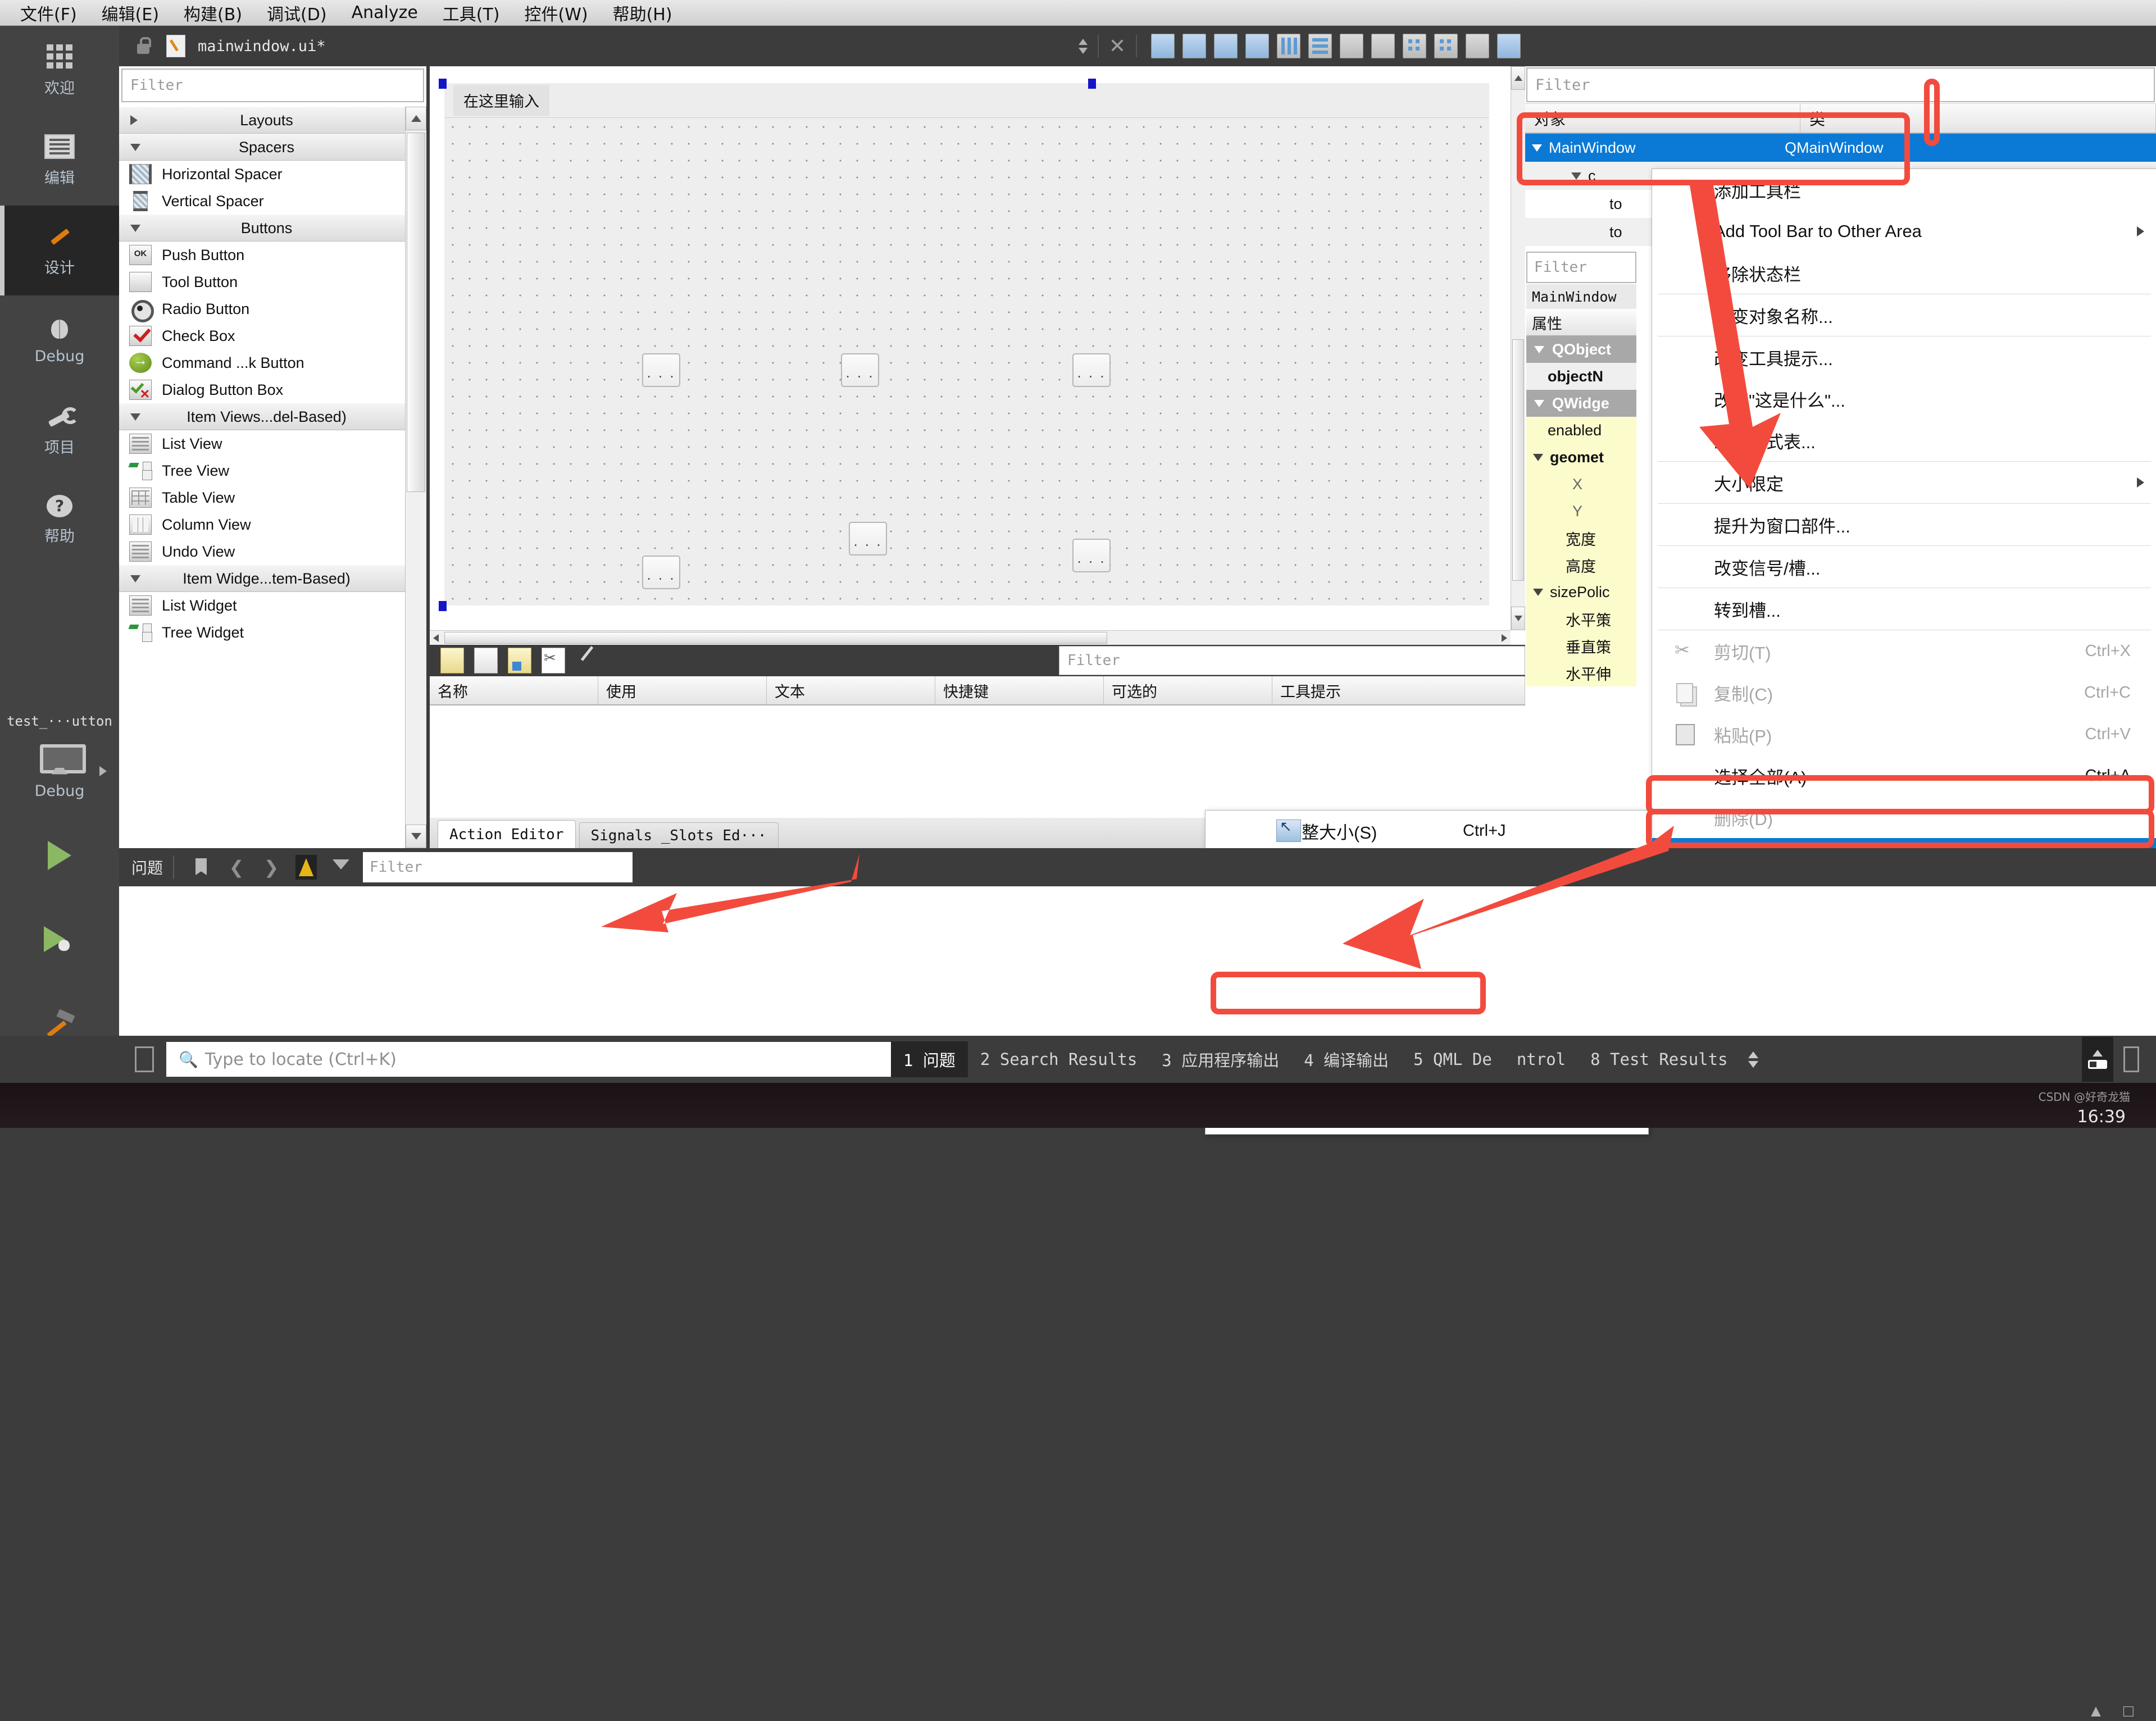 The width and height of the screenshot is (2156, 1721). What do you see at coordinates (1581, 511) in the screenshot?
I see `property-geometry-y: Y` at bounding box center [1581, 511].